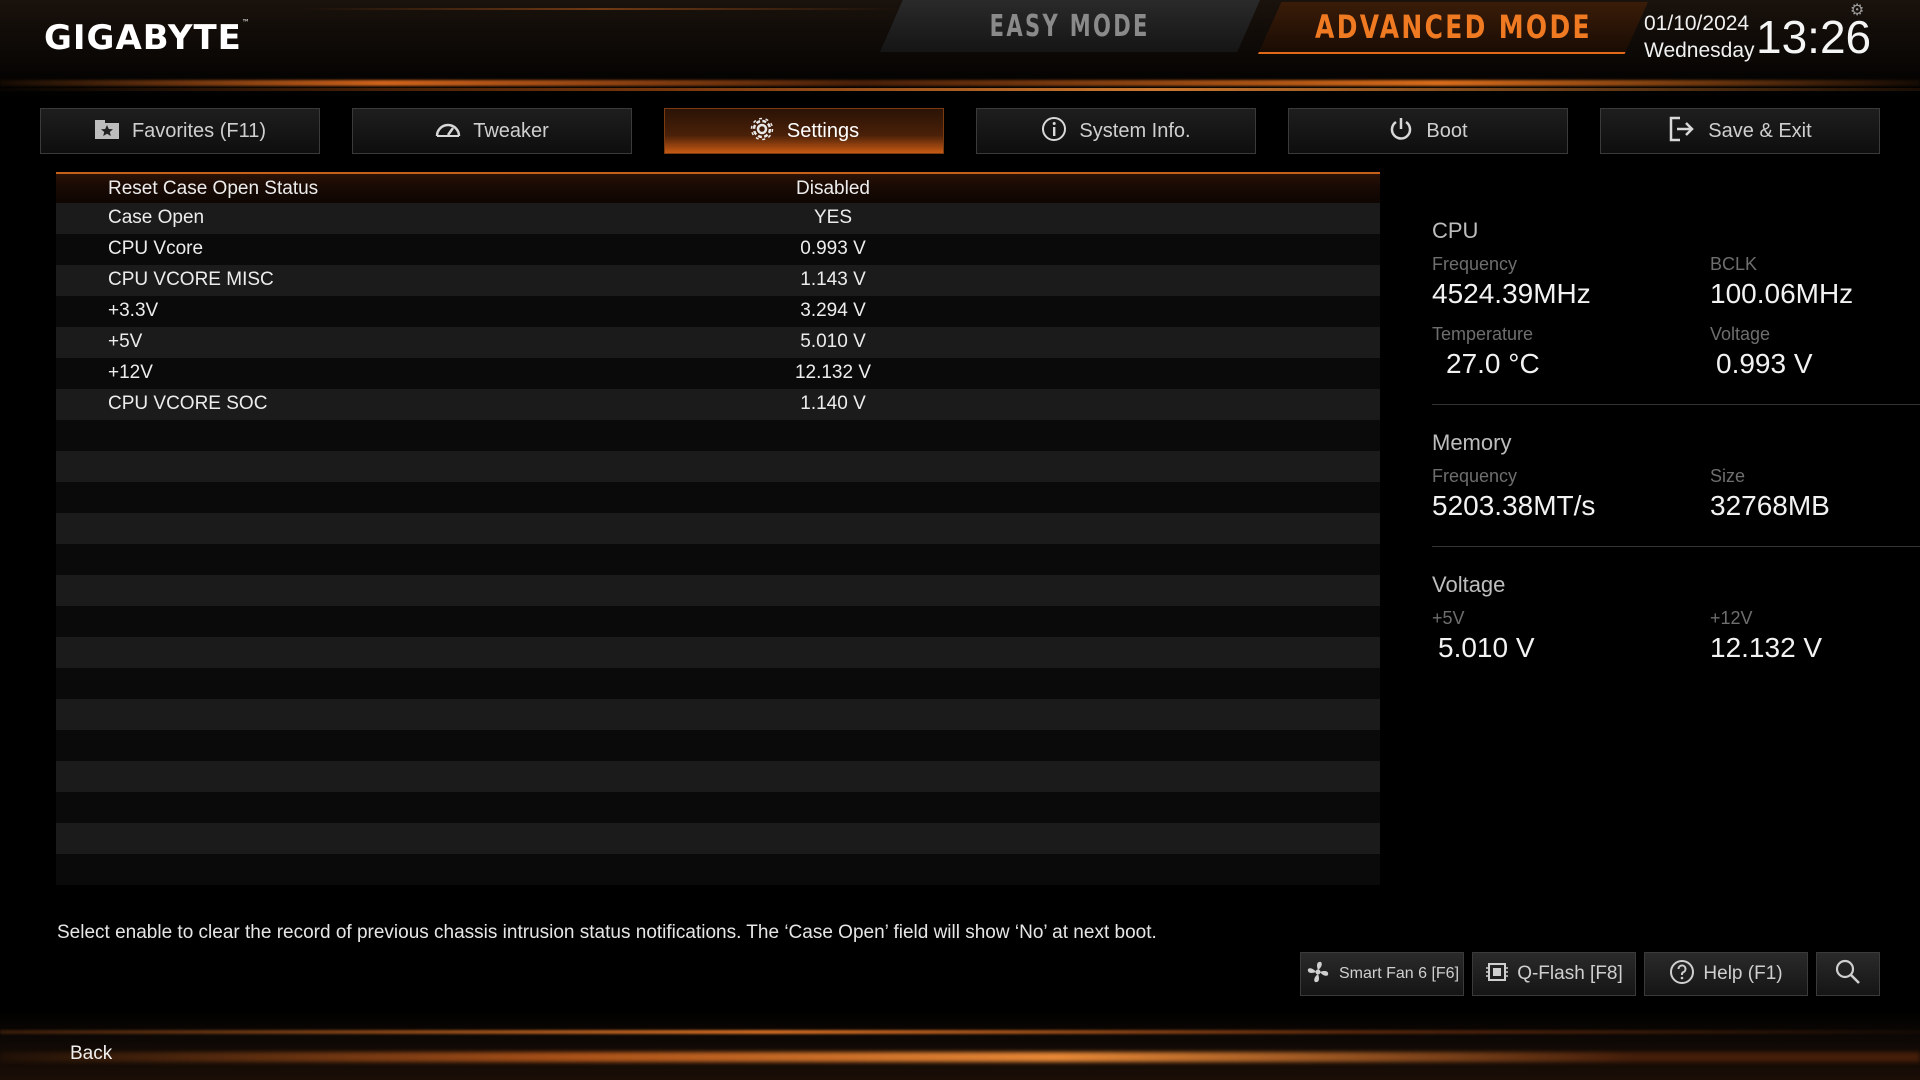 This screenshot has height=1080, width=1920. What do you see at coordinates (1511, 293) in the screenshot?
I see `cpu-frequency-value: 4524.39MHz` at bounding box center [1511, 293].